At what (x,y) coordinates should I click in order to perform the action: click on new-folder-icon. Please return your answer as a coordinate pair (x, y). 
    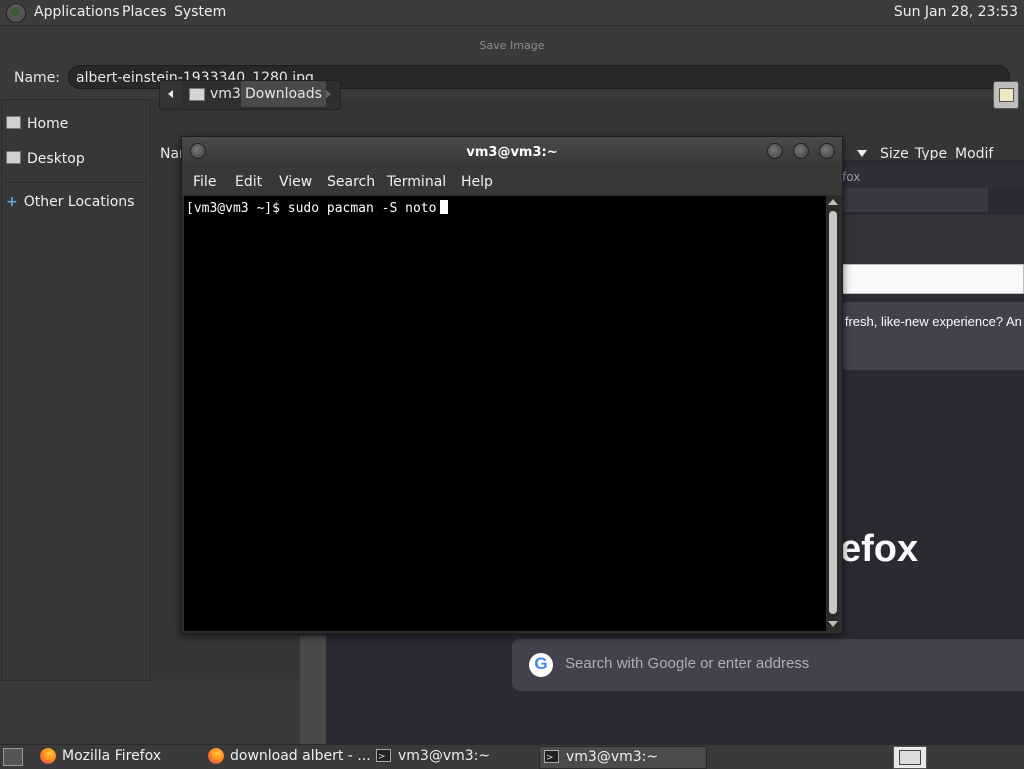
    Looking at the image, I should click on (1006, 95).